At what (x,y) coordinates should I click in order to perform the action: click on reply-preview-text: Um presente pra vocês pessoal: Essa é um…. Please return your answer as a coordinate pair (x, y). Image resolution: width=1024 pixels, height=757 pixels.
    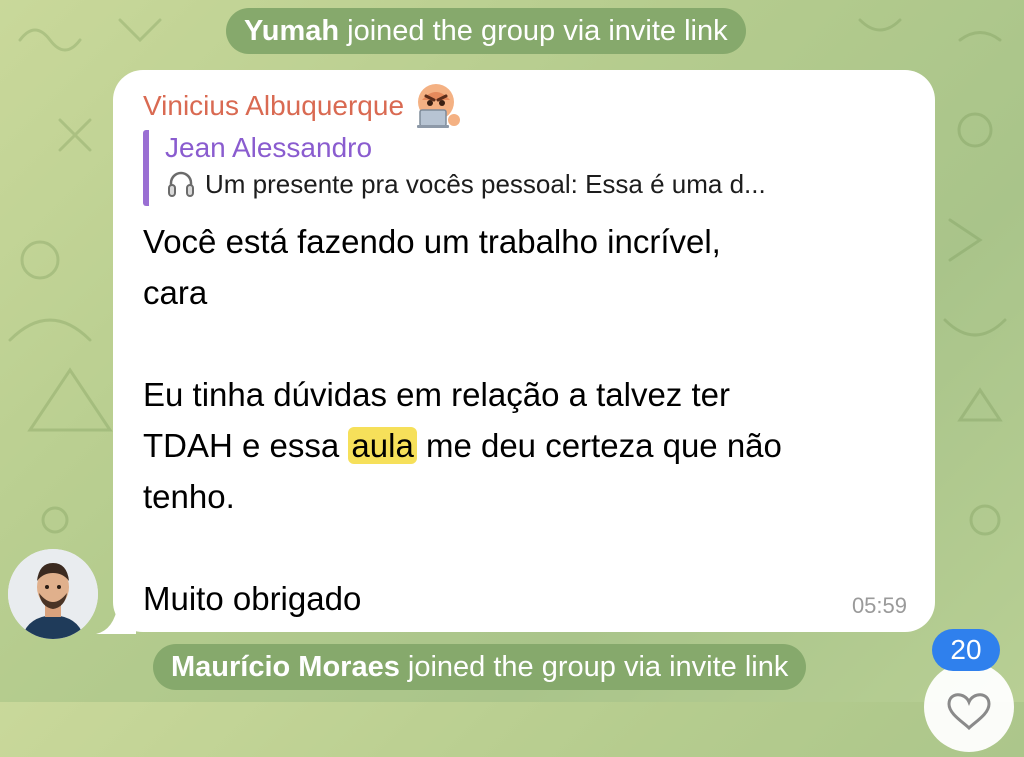
    Looking at the image, I should click on (485, 184).